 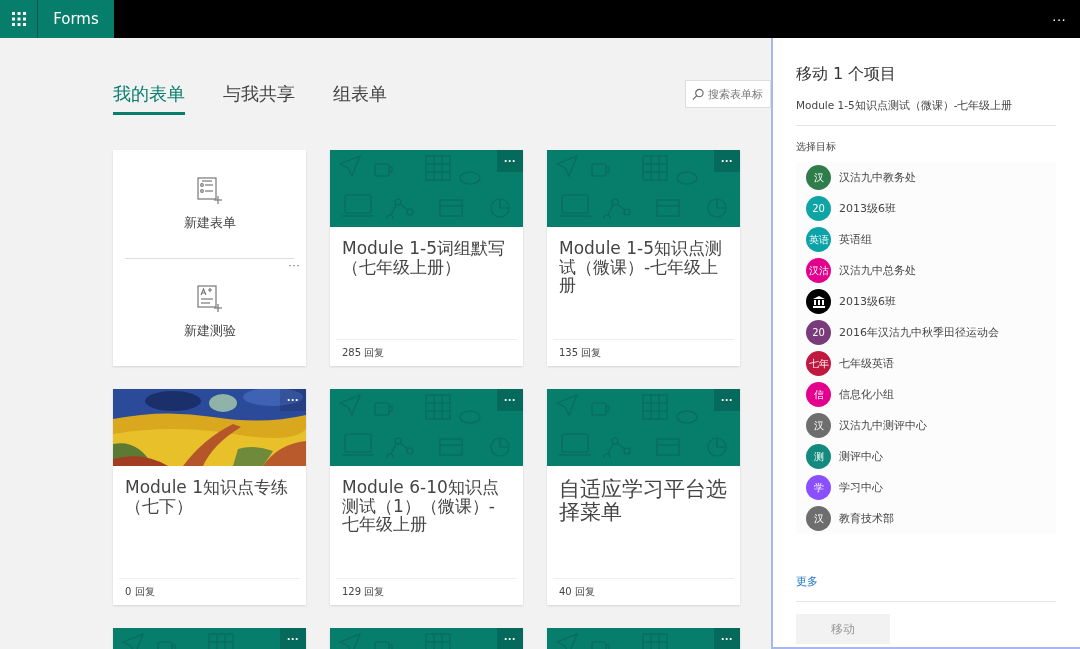 I want to click on form-card: ··· Module 1-5知识点测试（微课）-七年级上册 135 回复, so click(x=643, y=258).